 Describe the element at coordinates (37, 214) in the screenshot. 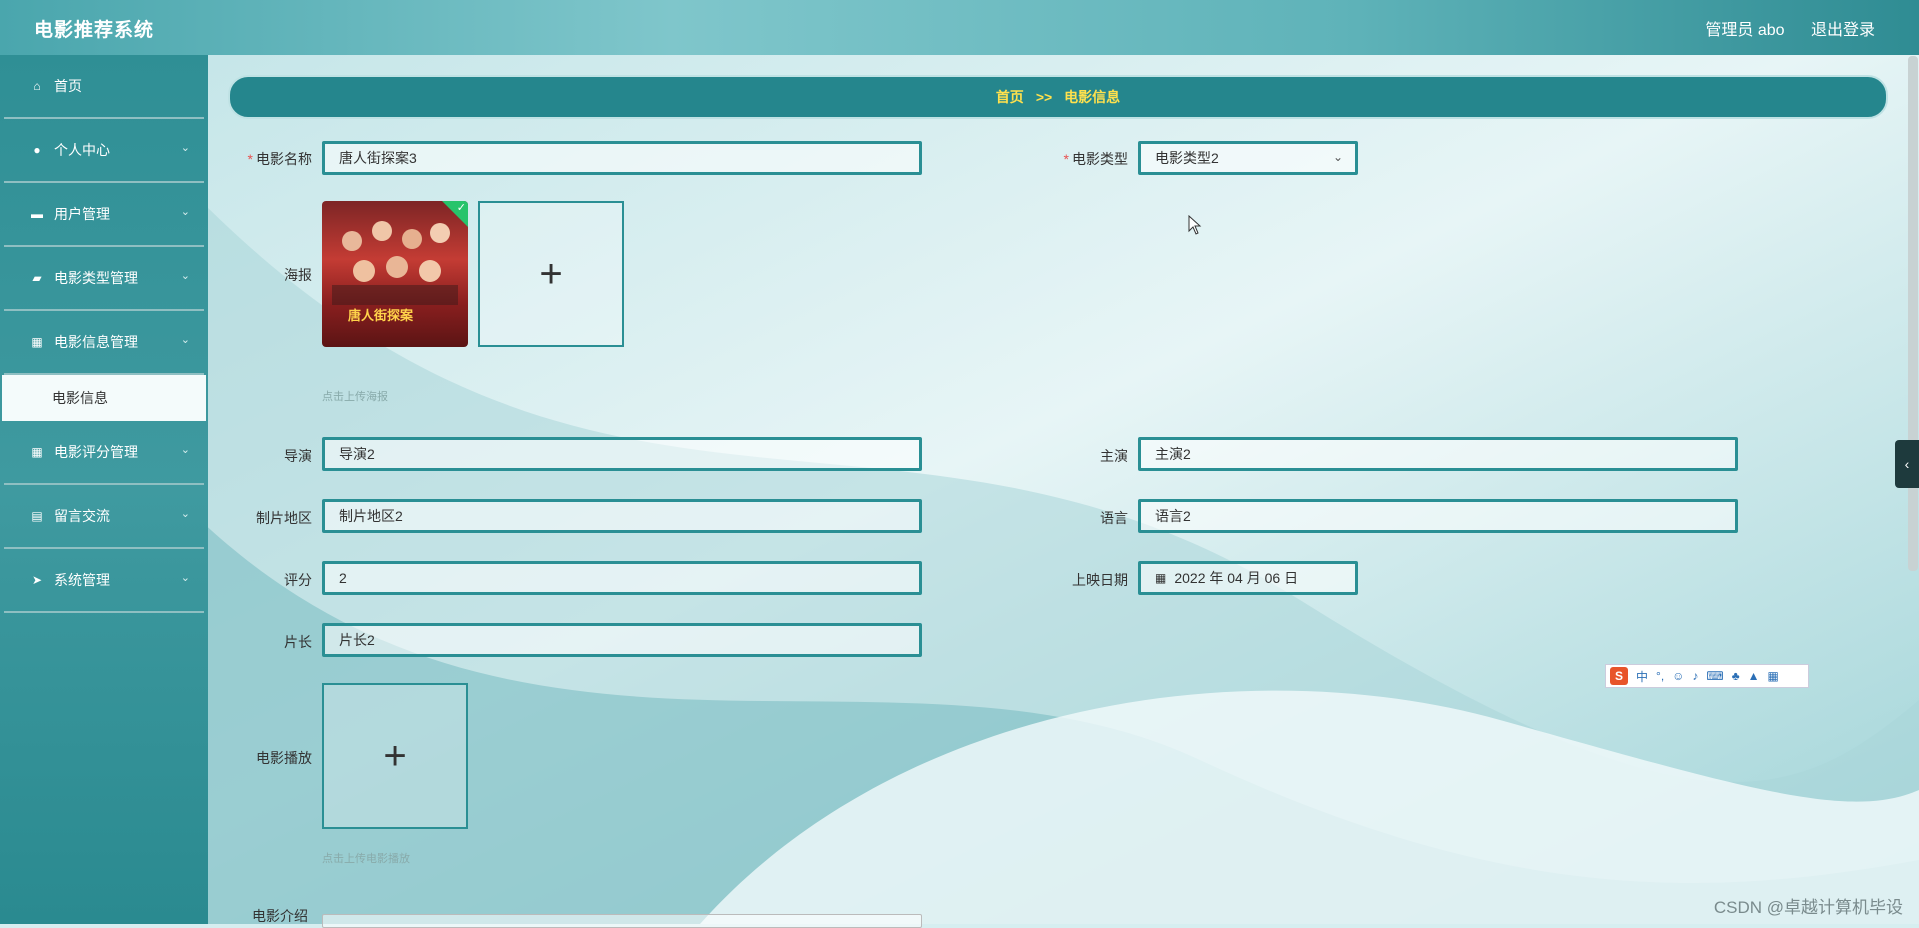

I see `monitor-icon: ▬` at that location.